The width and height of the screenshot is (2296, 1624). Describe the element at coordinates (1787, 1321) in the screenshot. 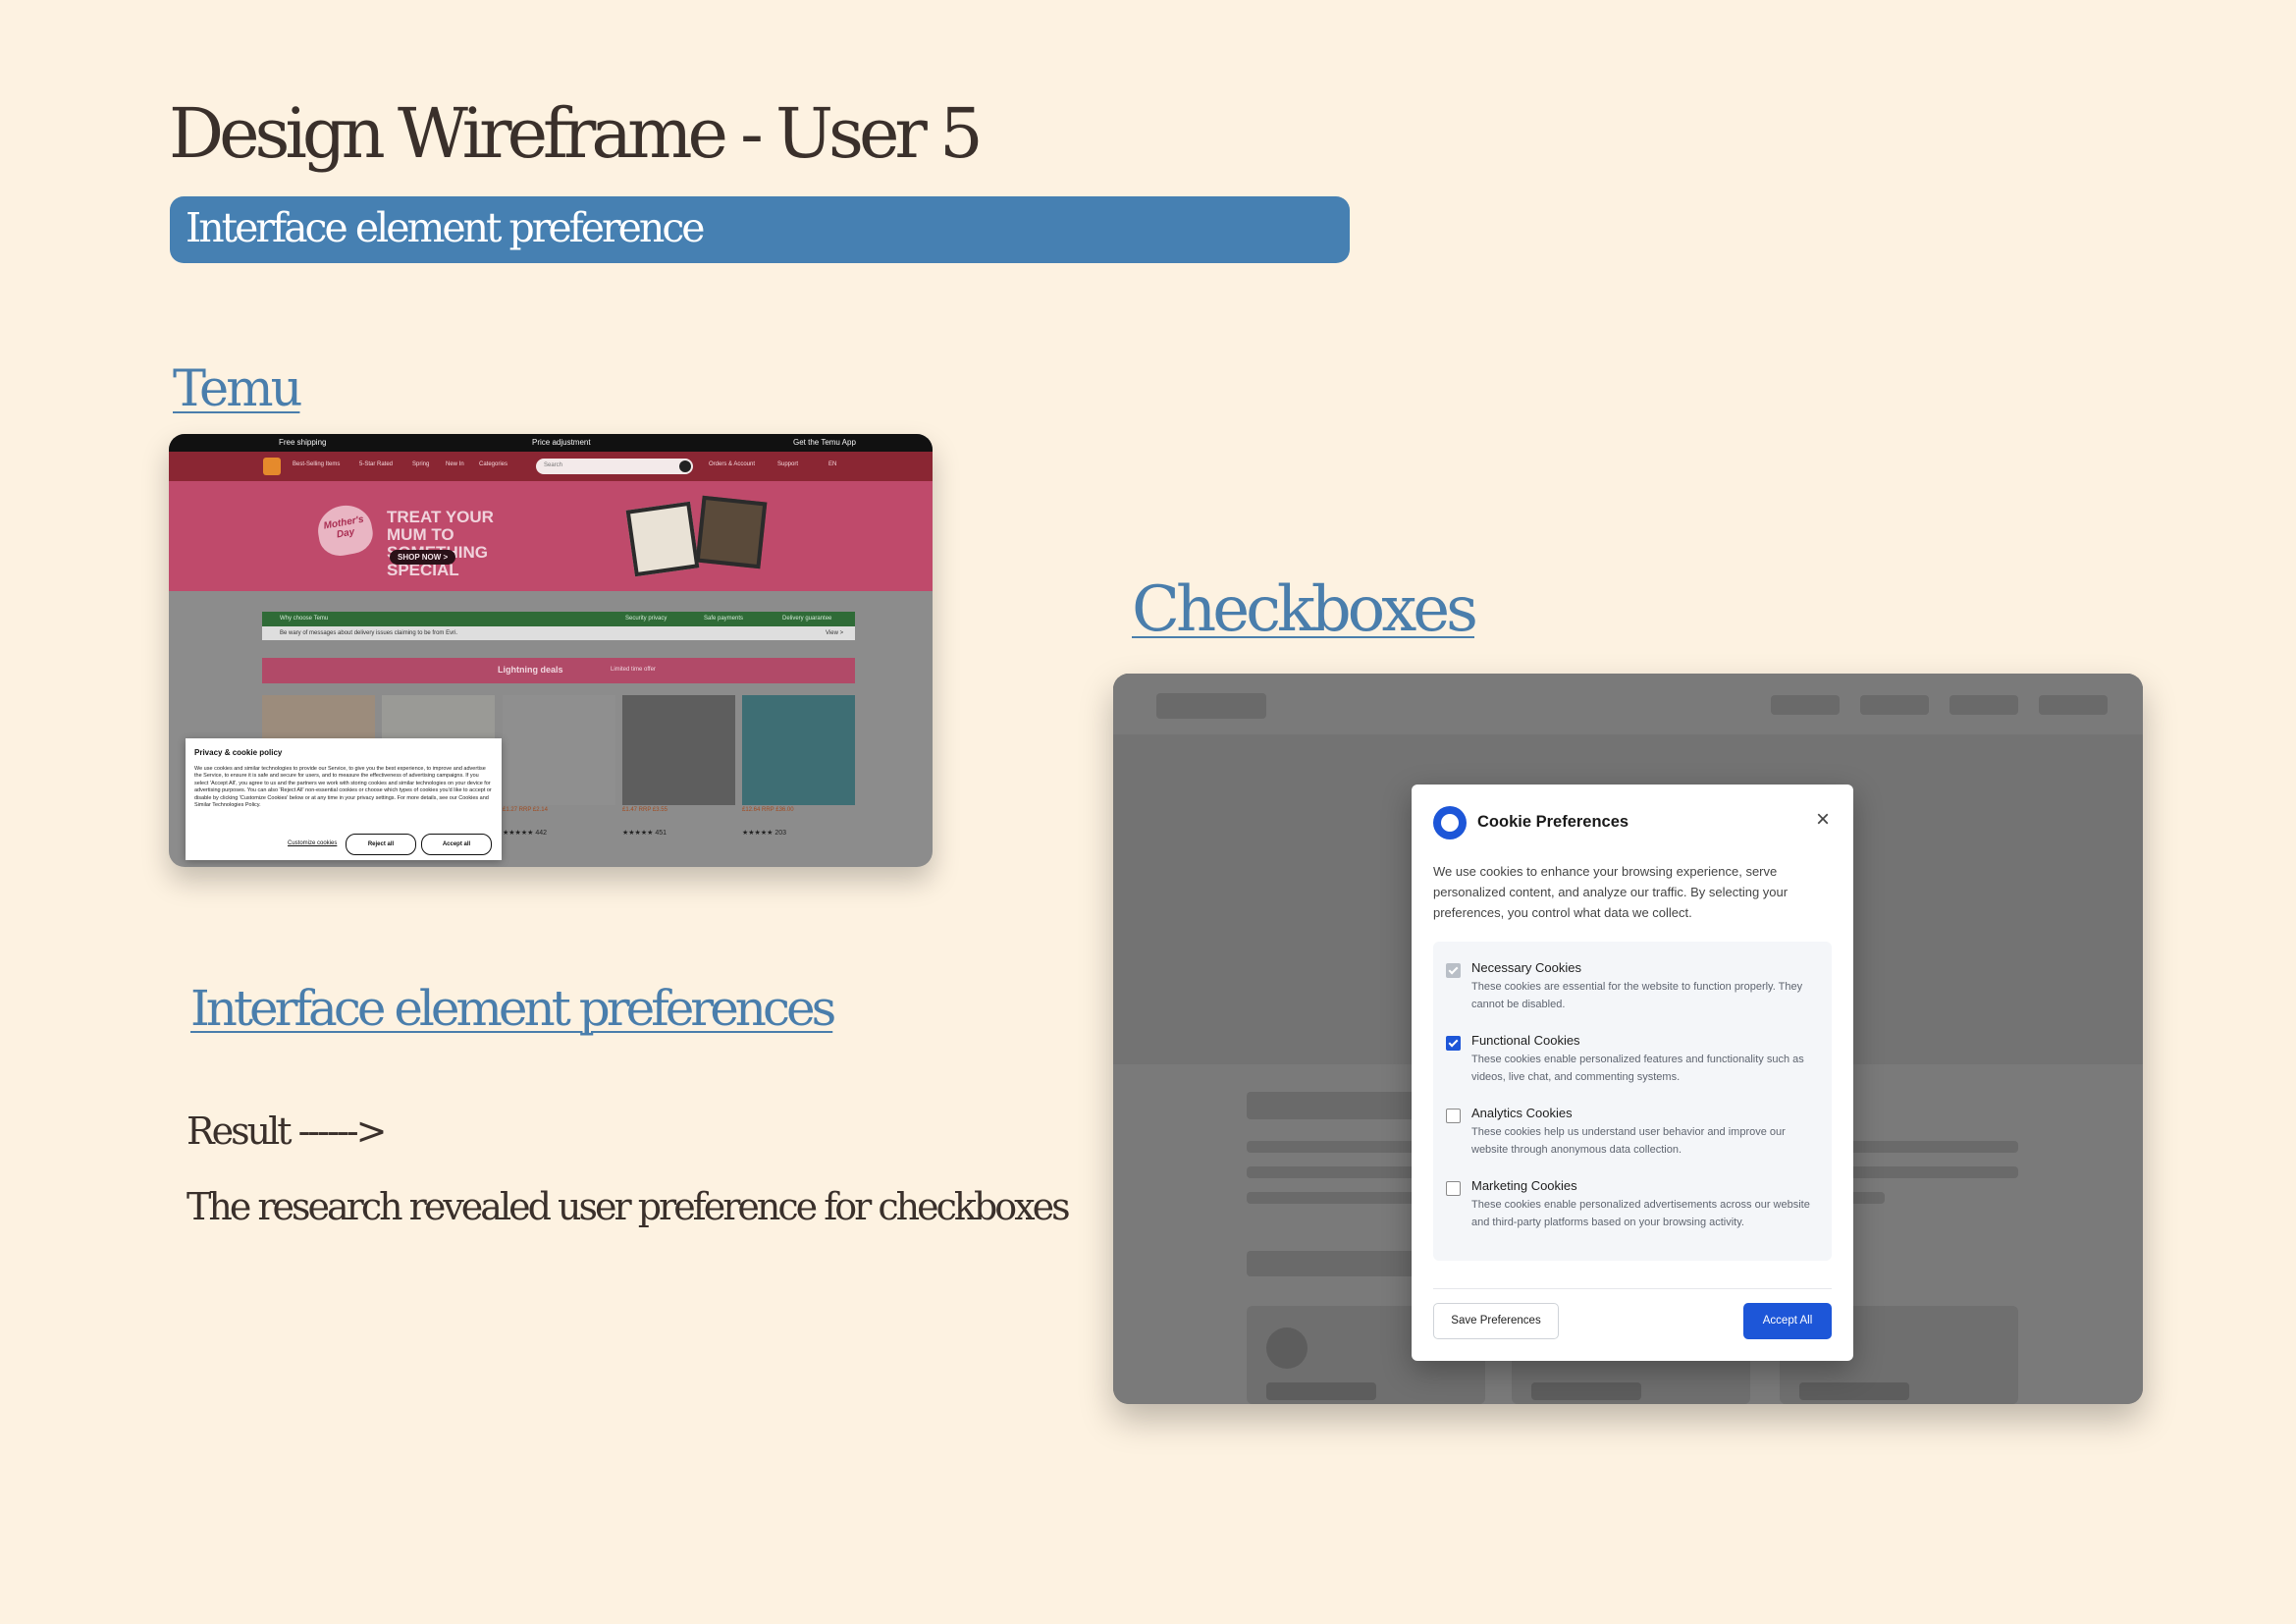

I see `accept-all-button: Accept All` at that location.